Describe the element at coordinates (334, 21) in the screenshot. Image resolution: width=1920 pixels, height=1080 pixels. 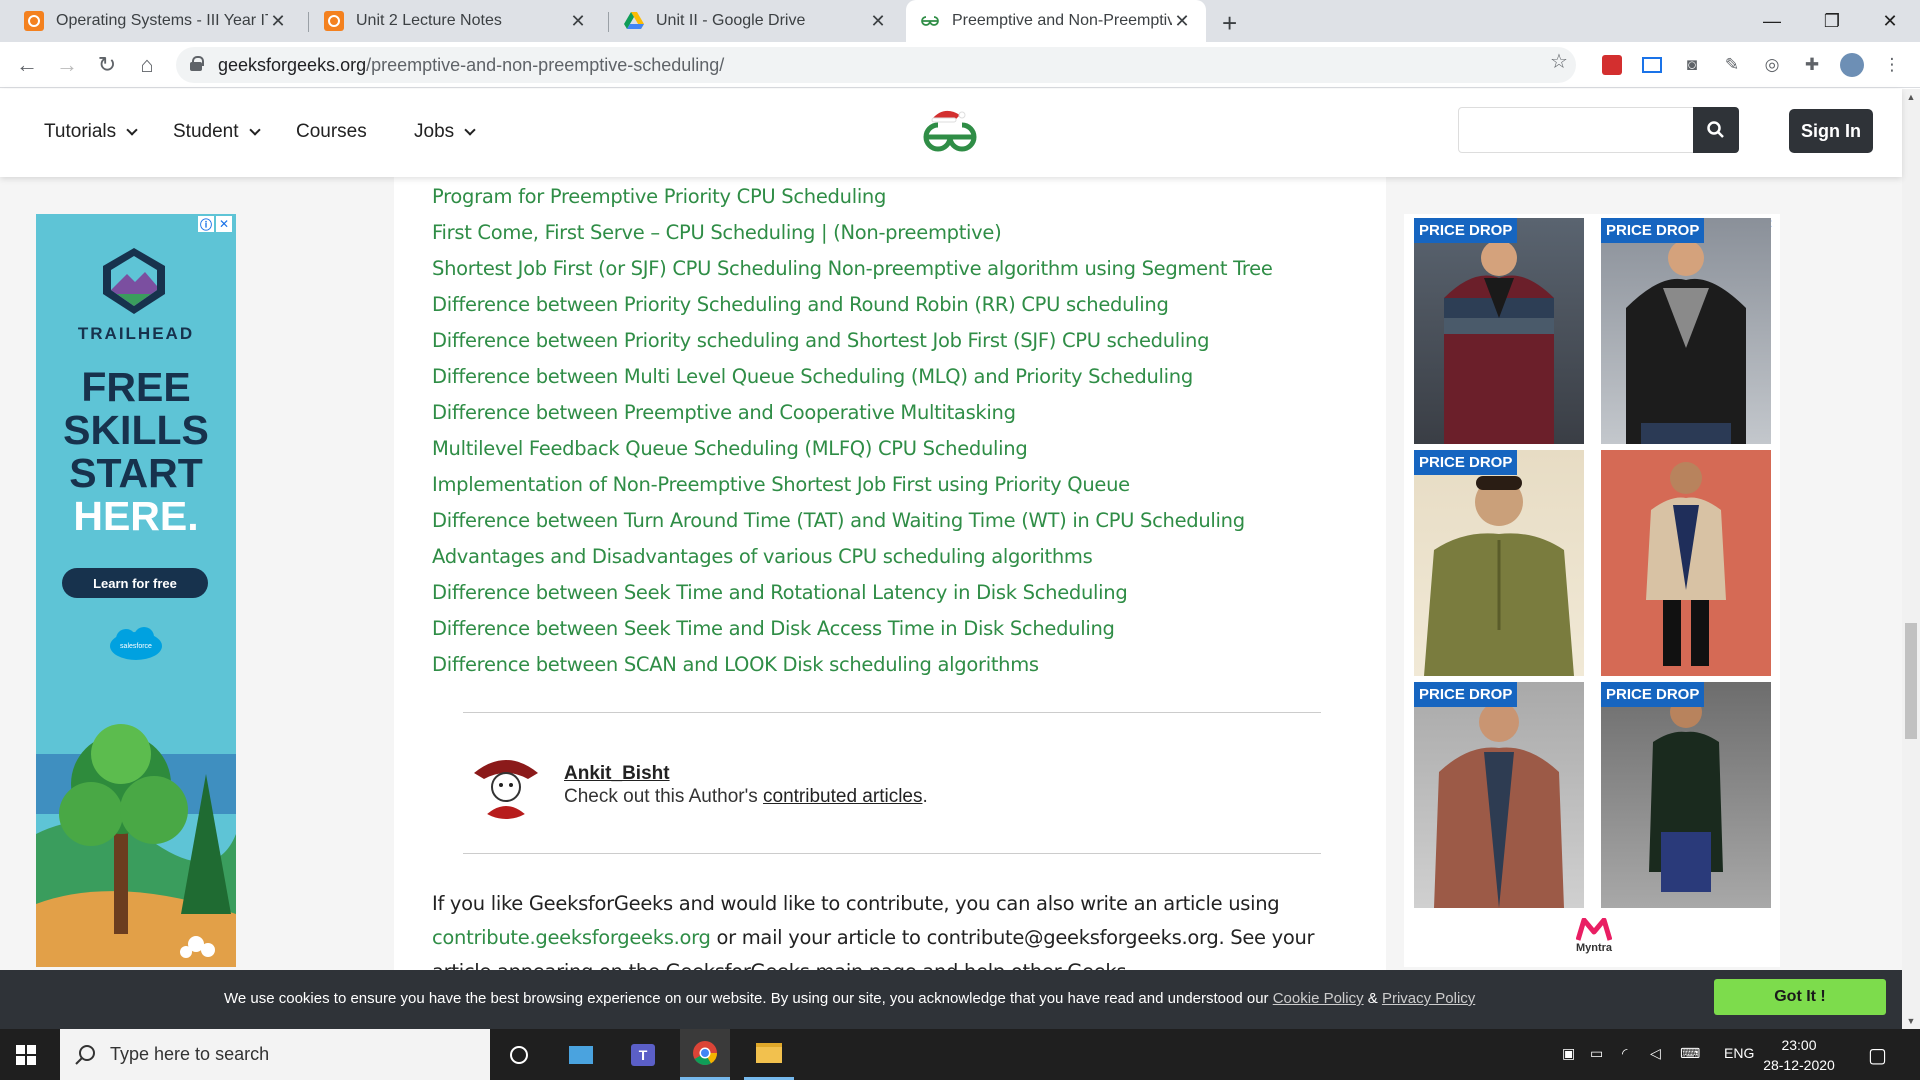
I see `classroom-icon` at that location.